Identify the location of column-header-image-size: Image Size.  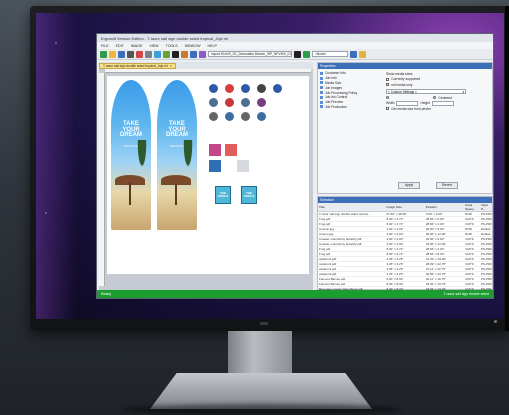
(405, 207).